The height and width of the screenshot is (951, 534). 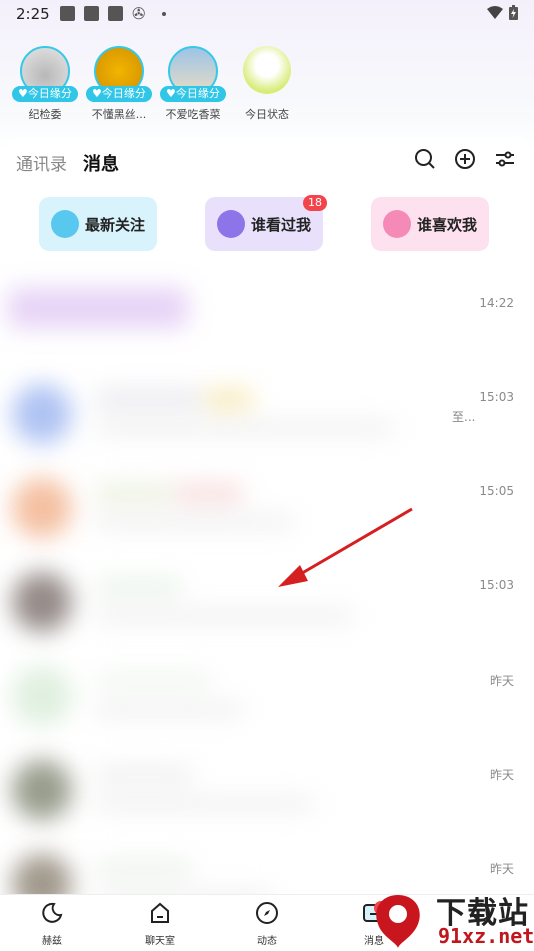 I want to click on story-name: 纪检委, so click(x=45, y=114).